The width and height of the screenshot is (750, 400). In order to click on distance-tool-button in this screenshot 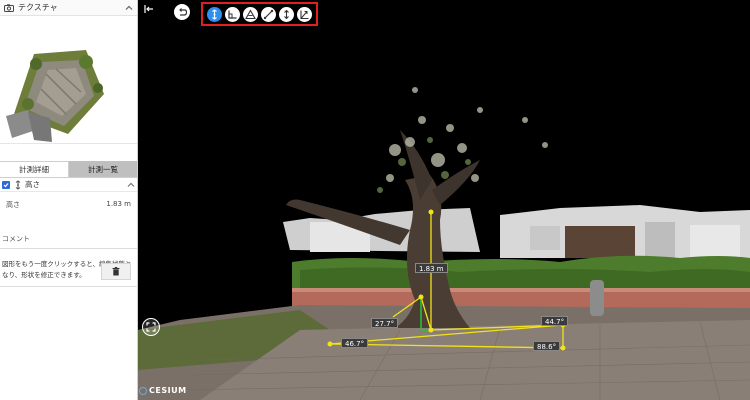, I will do `click(268, 14)`.